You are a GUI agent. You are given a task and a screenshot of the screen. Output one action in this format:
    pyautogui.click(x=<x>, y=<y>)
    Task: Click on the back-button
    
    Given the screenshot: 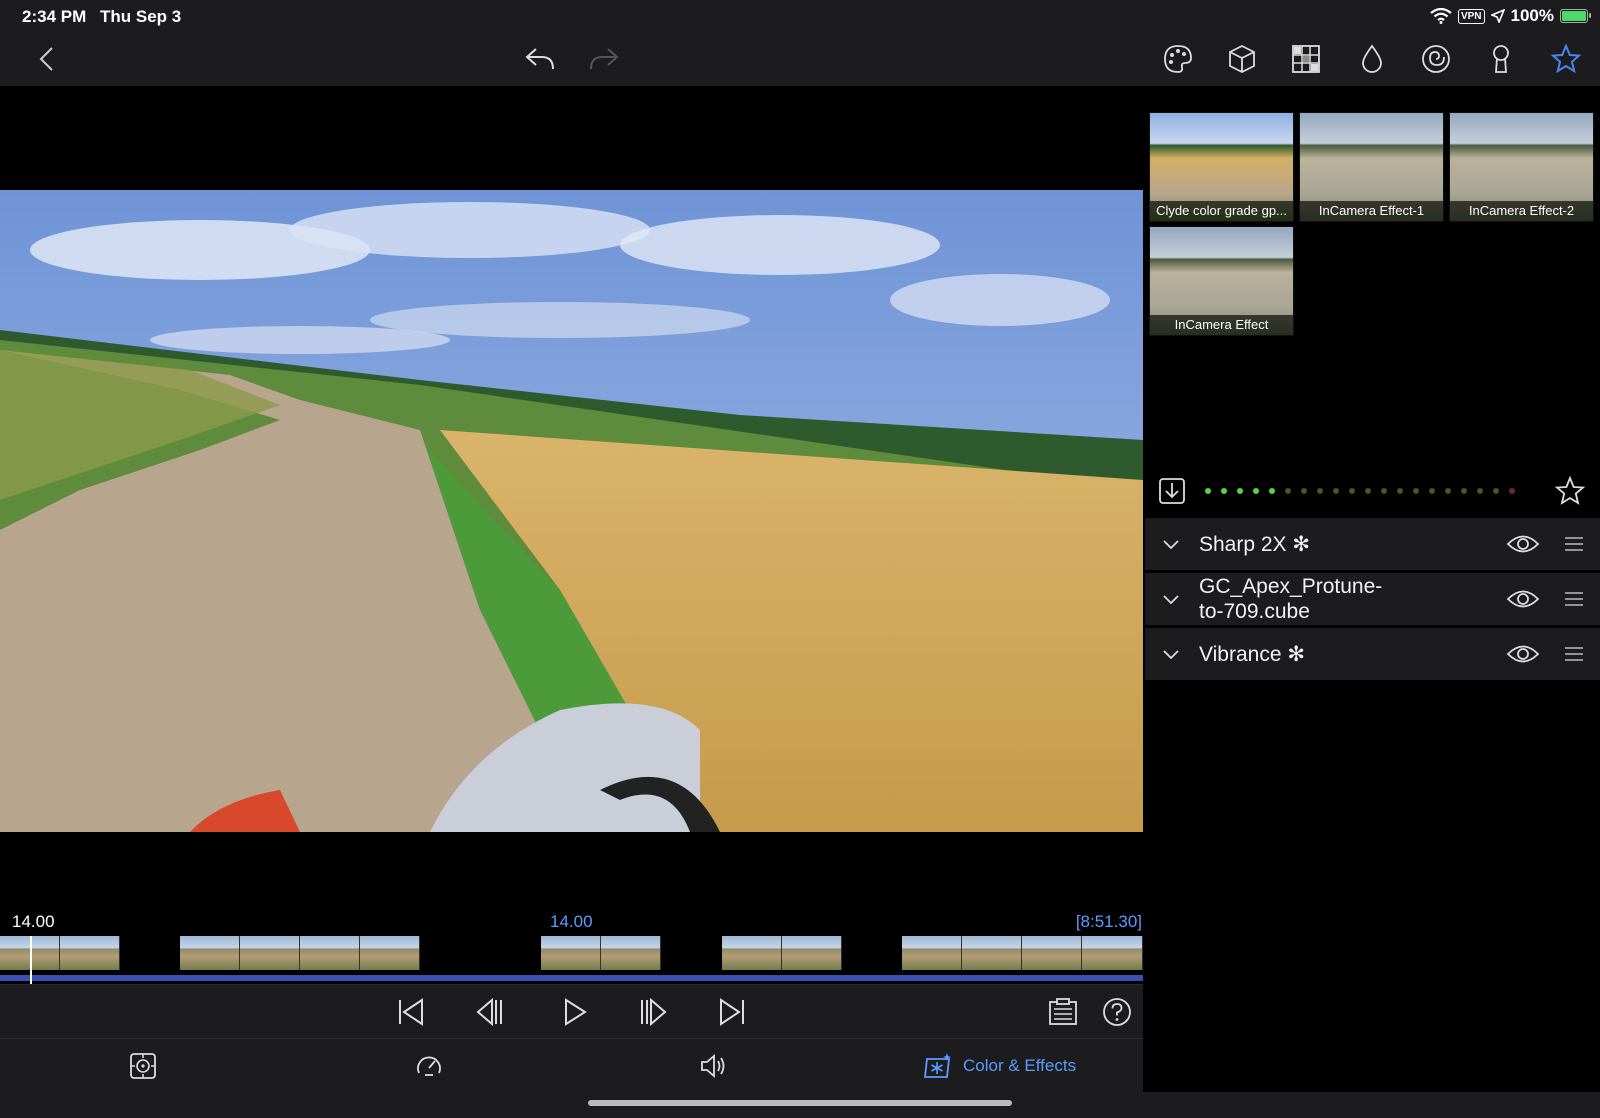 What is the action you would take?
    pyautogui.click(x=48, y=59)
    